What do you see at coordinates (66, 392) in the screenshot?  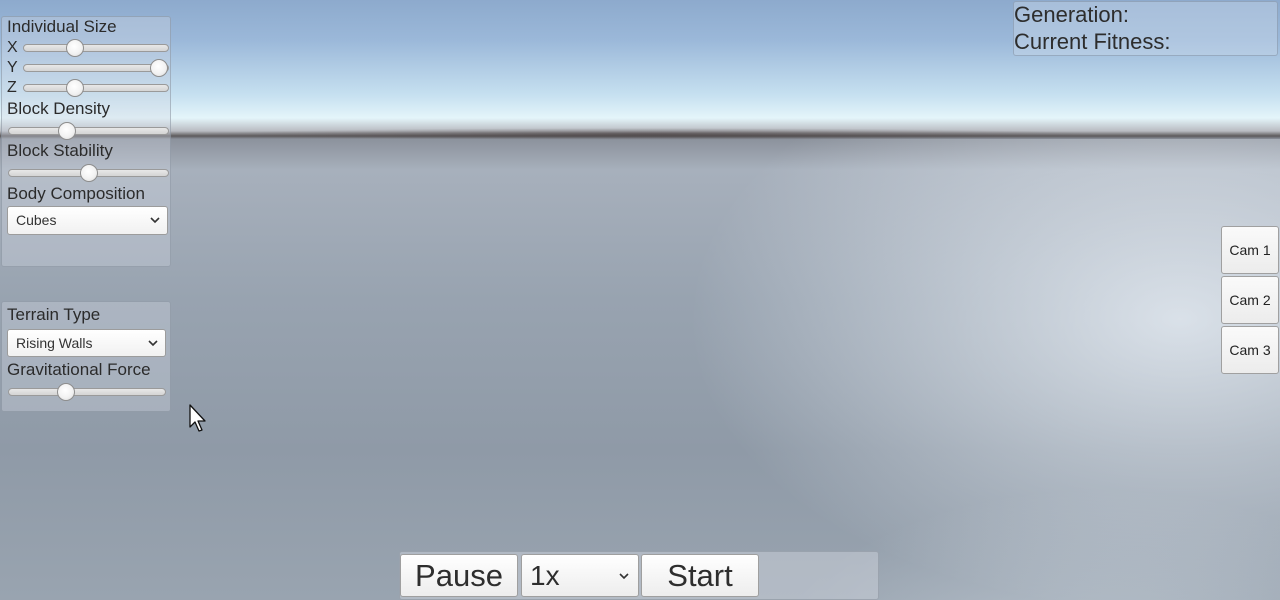 I see `gravitational-force-slider-thumb` at bounding box center [66, 392].